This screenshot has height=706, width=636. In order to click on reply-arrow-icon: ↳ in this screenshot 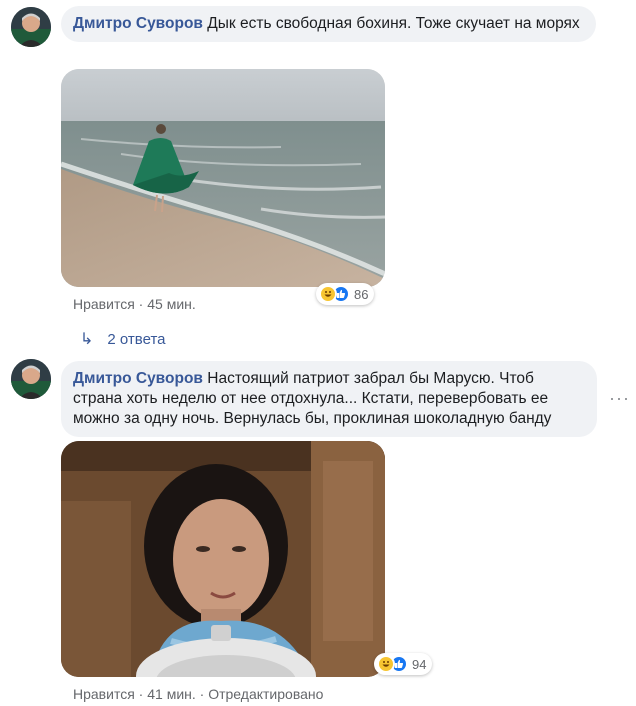, I will do `click(87, 339)`.